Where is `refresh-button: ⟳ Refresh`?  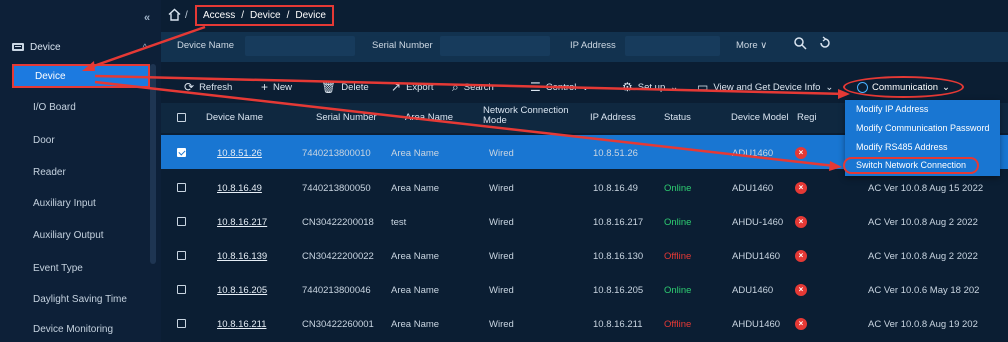 refresh-button: ⟳ Refresh is located at coordinates (208, 87).